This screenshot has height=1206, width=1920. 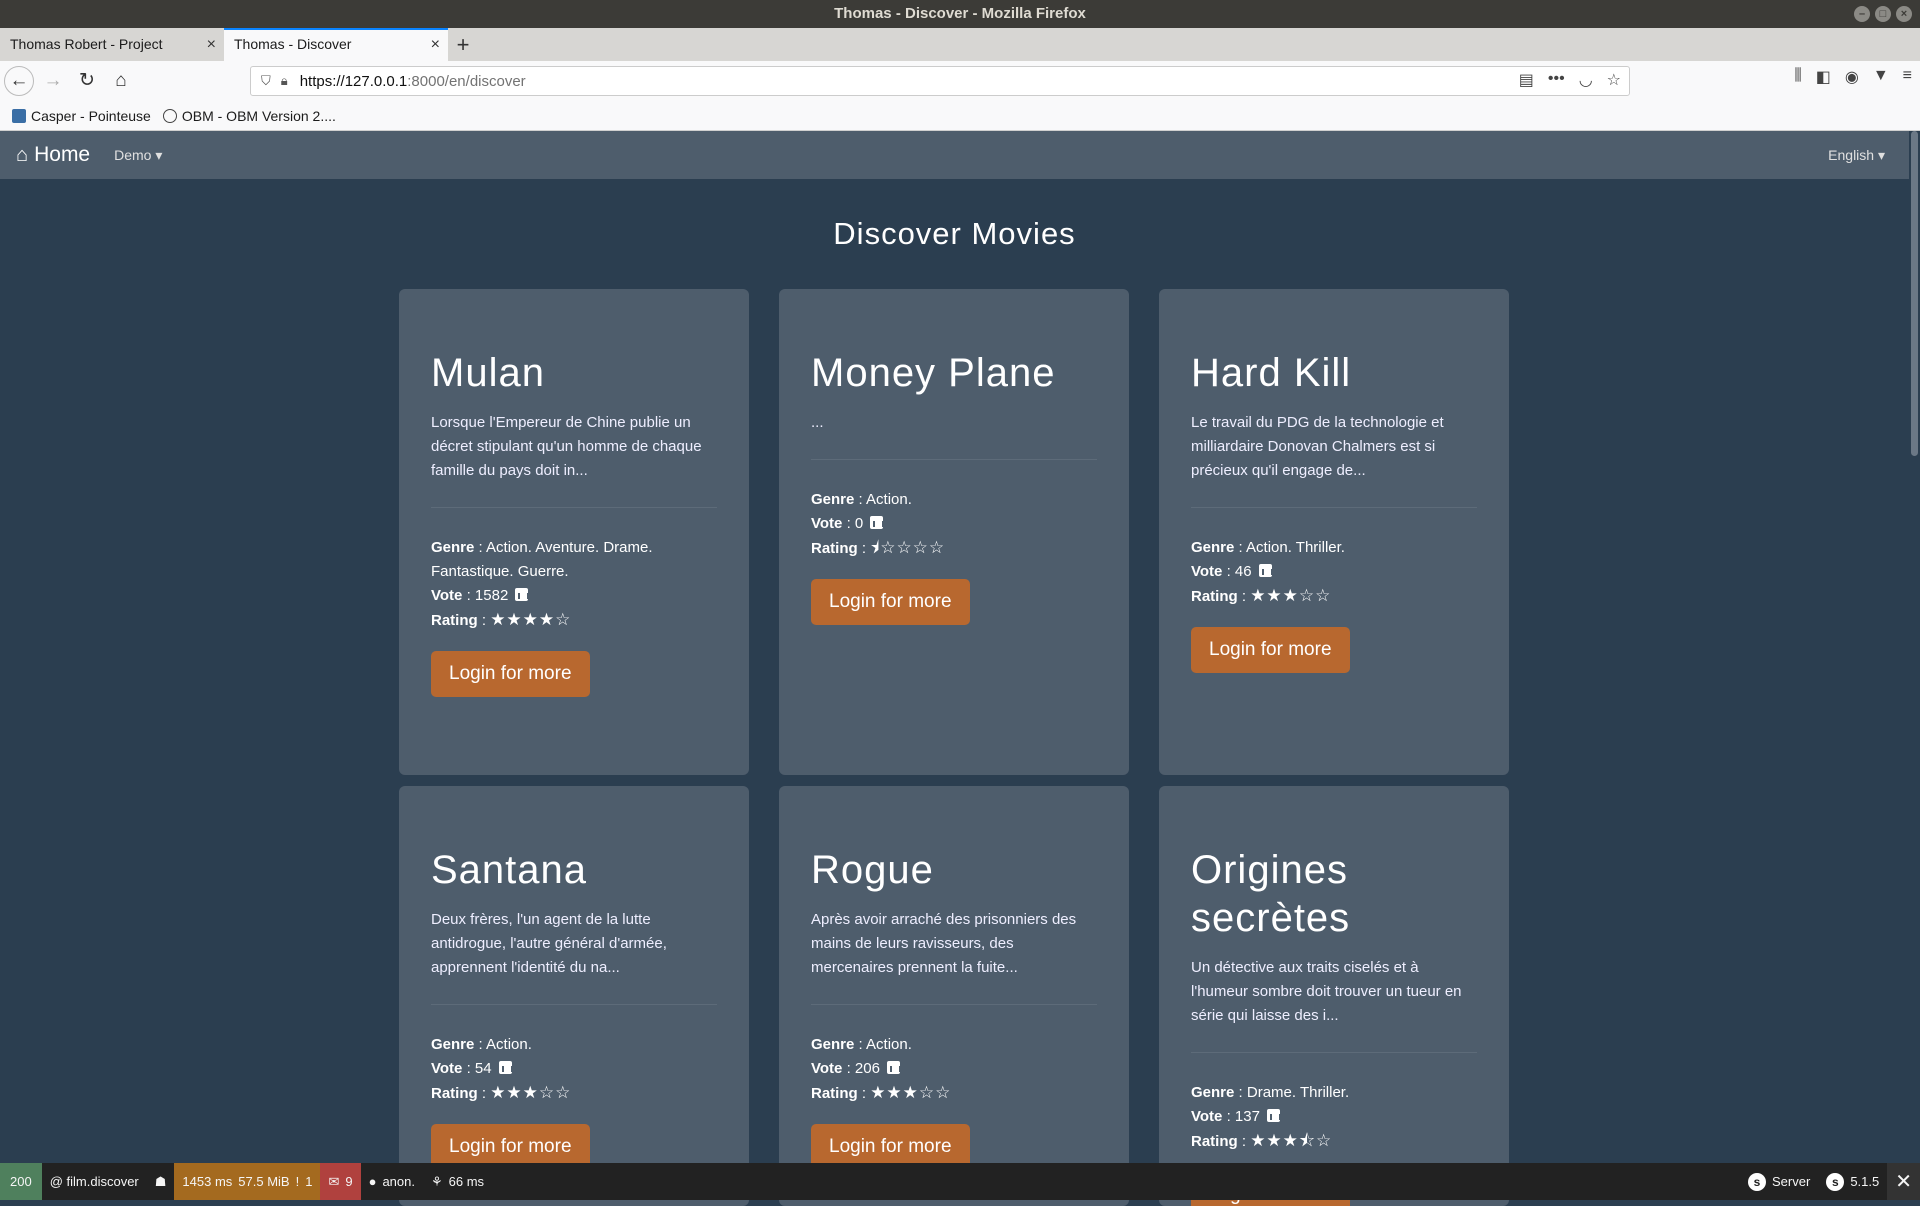 What do you see at coordinates (1914, 293) in the screenshot?
I see `scrollbar-thumb` at bounding box center [1914, 293].